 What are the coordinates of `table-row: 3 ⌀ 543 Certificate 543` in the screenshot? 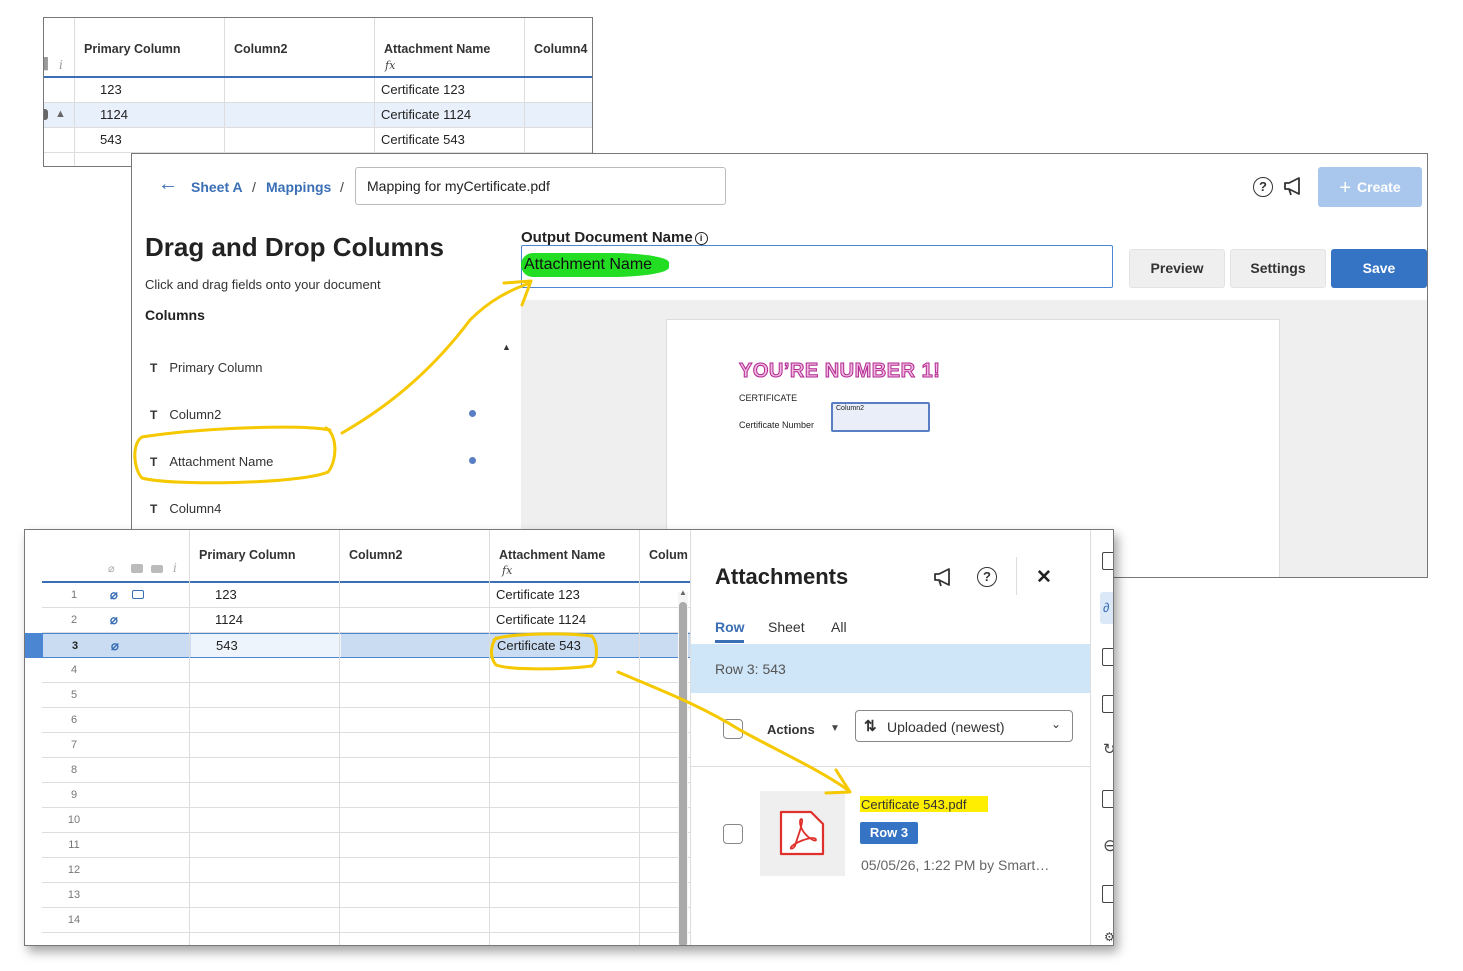 It's located at (366, 645).